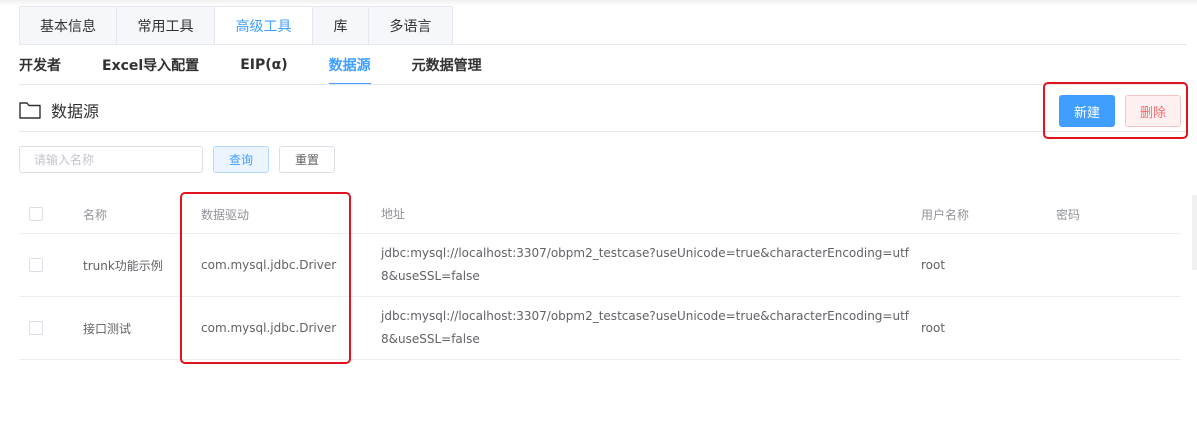 This screenshot has height=442, width=1197. Describe the element at coordinates (349, 65) in the screenshot. I see `subtab-datasource: 数据源` at that location.